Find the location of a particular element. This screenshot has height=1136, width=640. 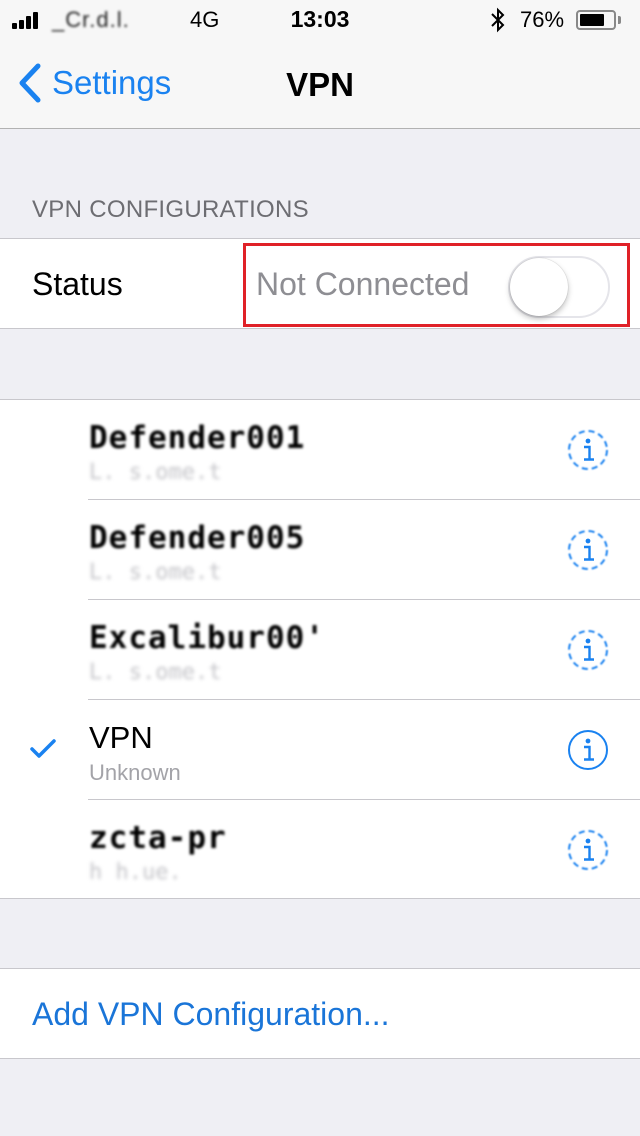

vpn-list-item: Defender005 L. s.ome.t is located at coordinates (320, 550).